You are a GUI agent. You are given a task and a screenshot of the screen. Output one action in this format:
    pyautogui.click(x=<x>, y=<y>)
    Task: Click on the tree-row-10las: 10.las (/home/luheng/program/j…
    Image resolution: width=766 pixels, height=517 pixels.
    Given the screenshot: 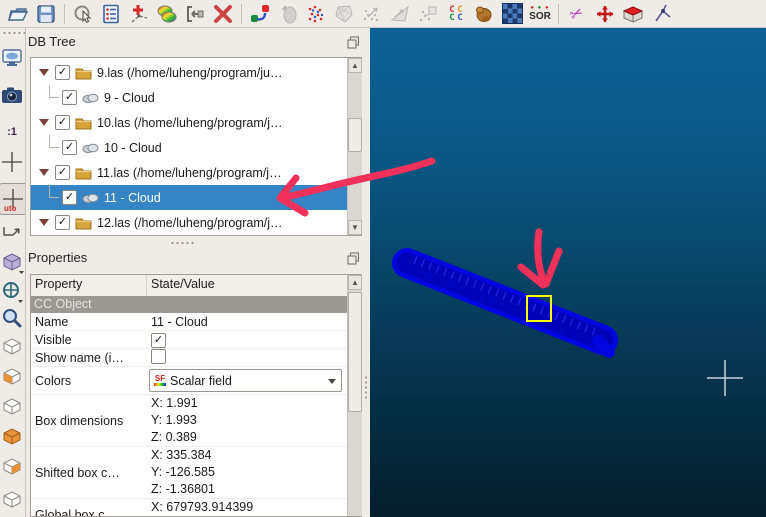 What is the action you would take?
    pyautogui.click(x=196, y=122)
    